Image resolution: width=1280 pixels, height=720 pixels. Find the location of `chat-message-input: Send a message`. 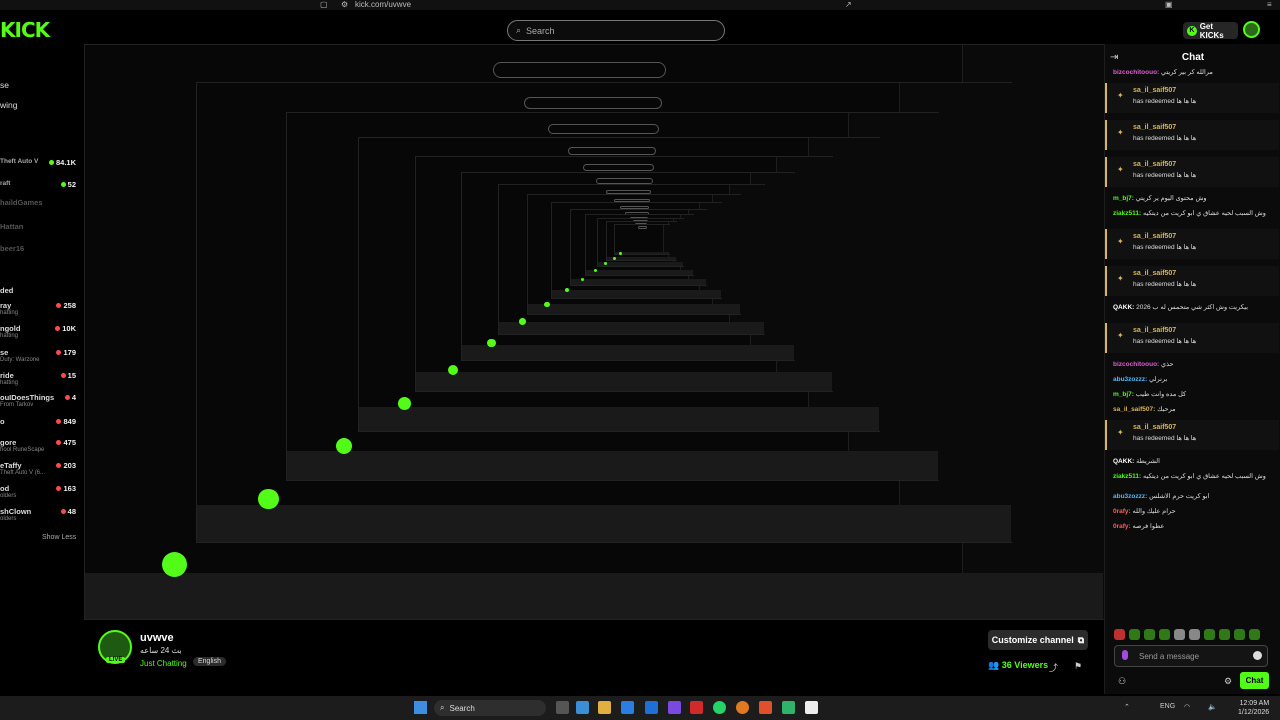

chat-message-input: Send a message is located at coordinates (1191, 656).